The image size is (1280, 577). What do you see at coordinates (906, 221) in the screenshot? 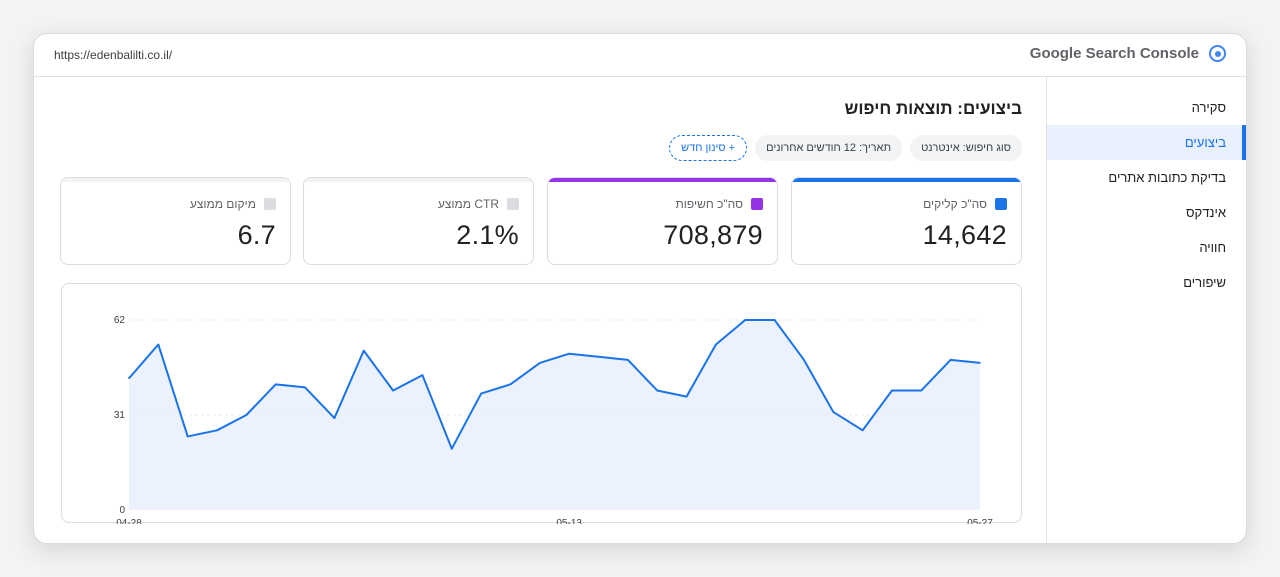
I see `metric-card-clicks: סה"כ קליקים 14,642` at bounding box center [906, 221].